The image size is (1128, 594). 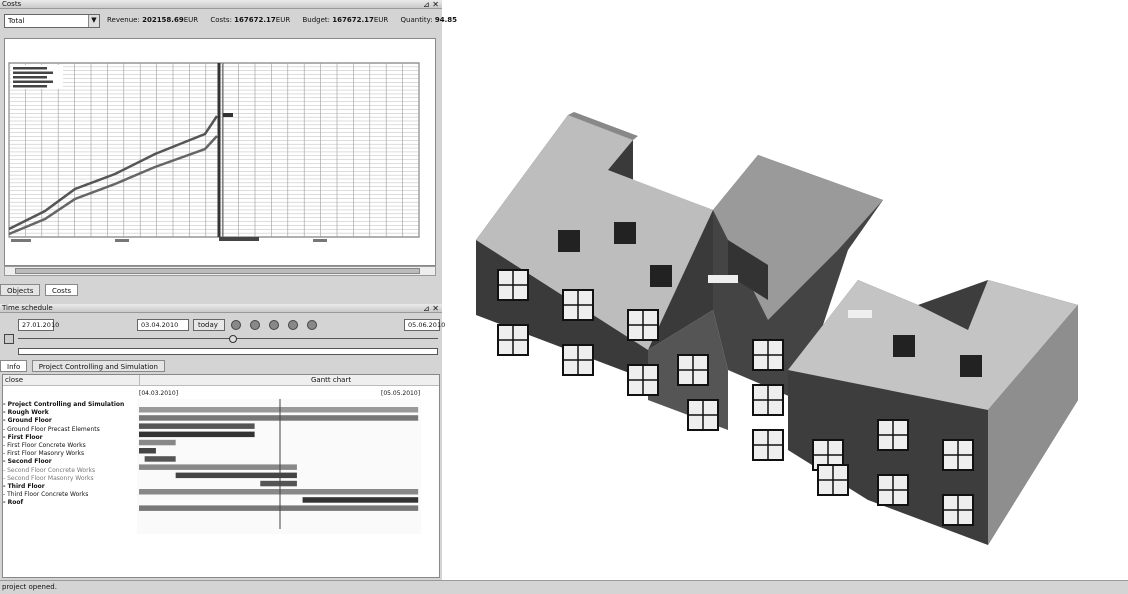 What do you see at coordinates (283, 20) in the screenshot?
I see `costs-unit: EUR` at bounding box center [283, 20].